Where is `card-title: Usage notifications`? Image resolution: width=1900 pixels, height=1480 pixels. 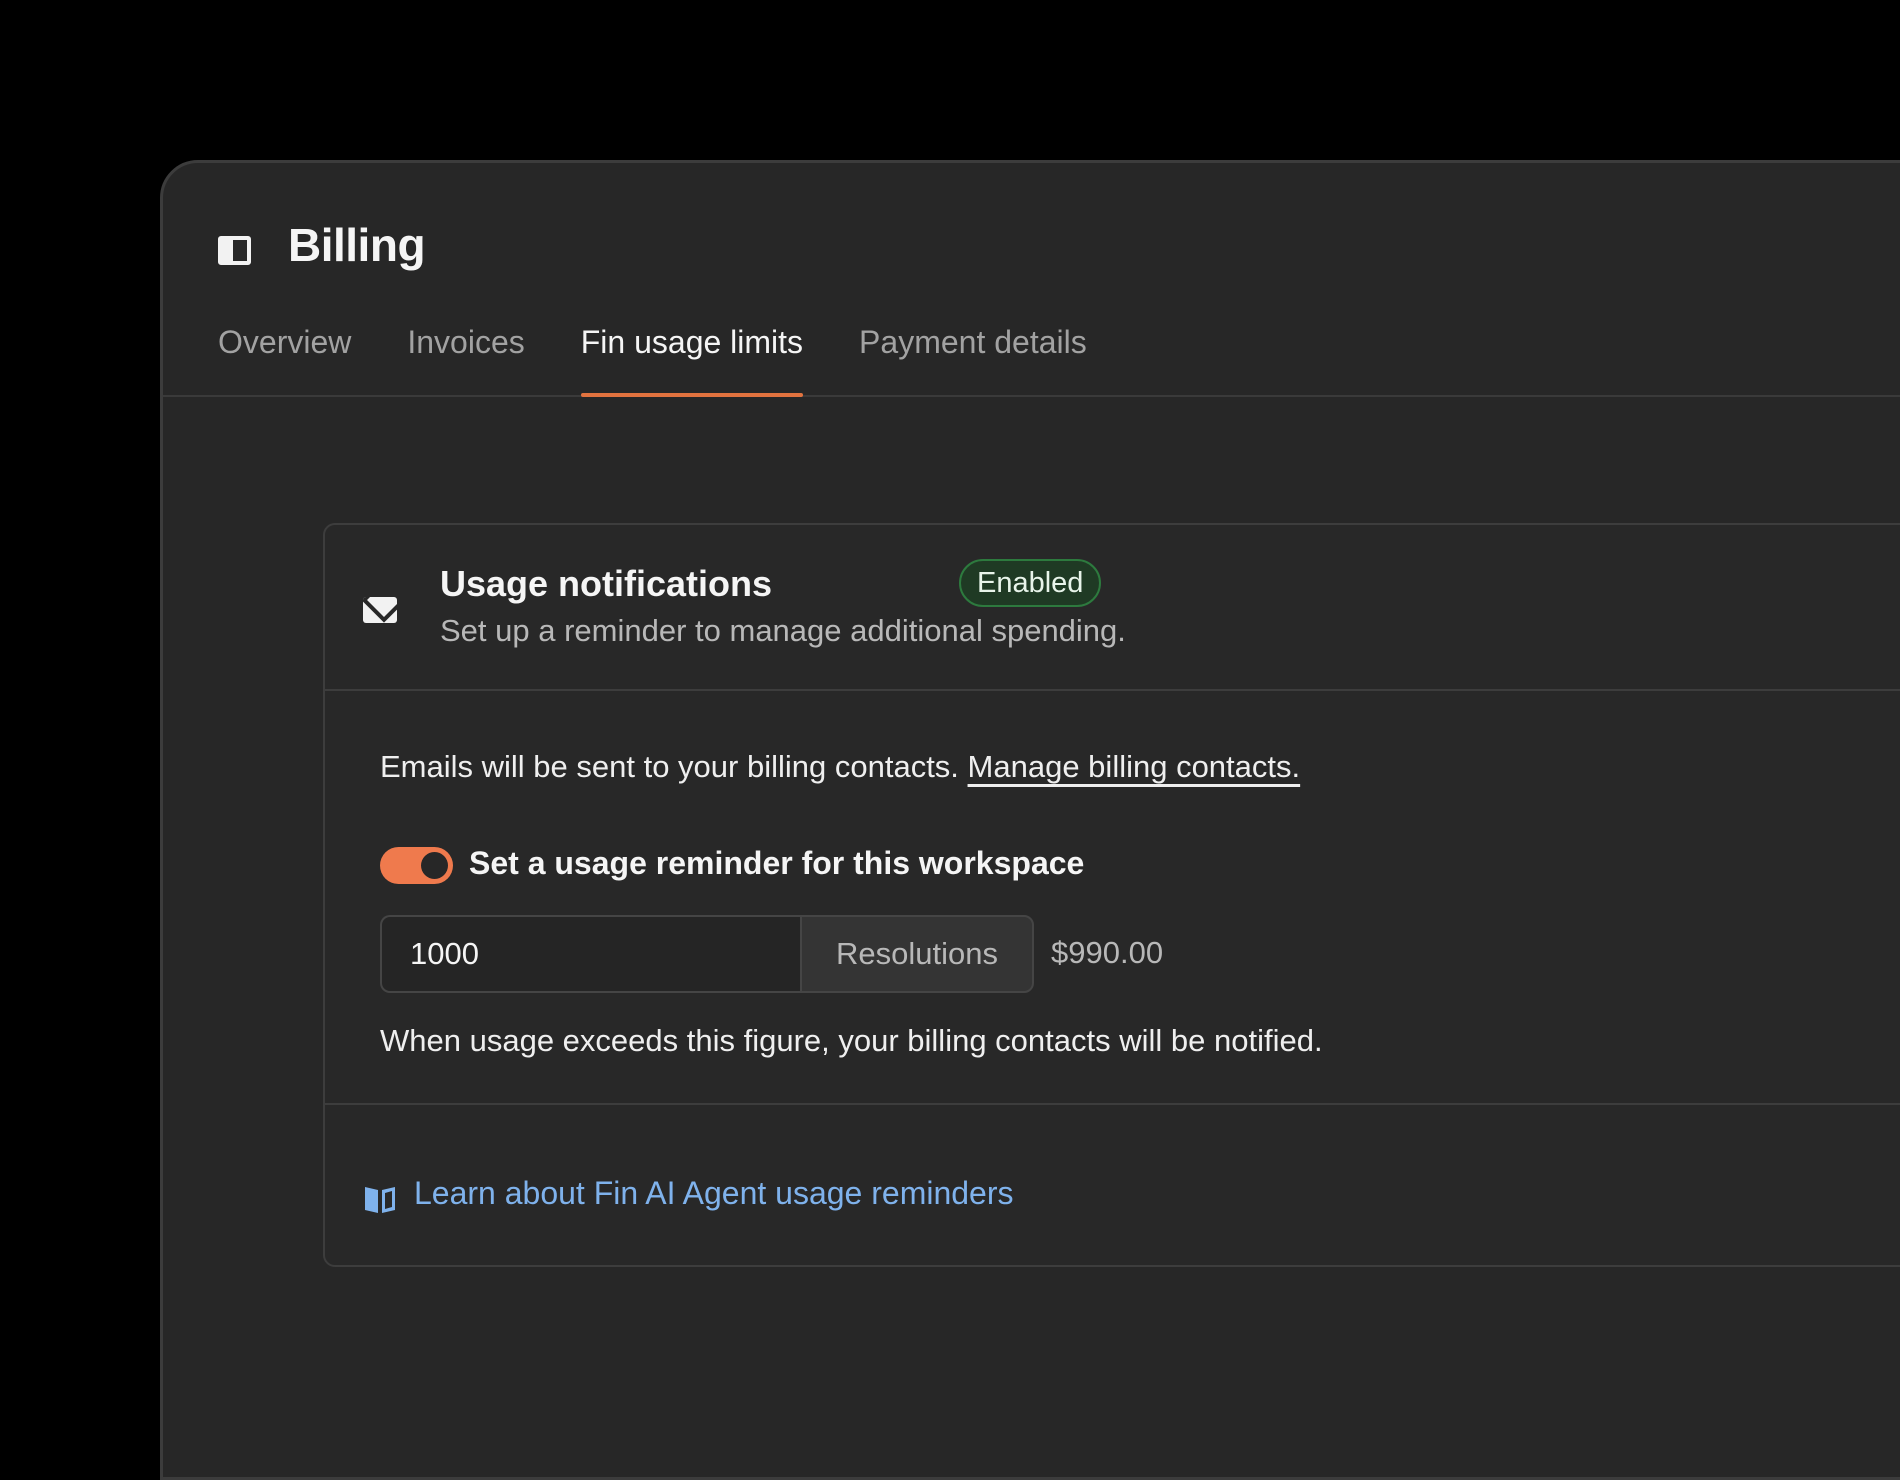 card-title: Usage notifications is located at coordinates (606, 583).